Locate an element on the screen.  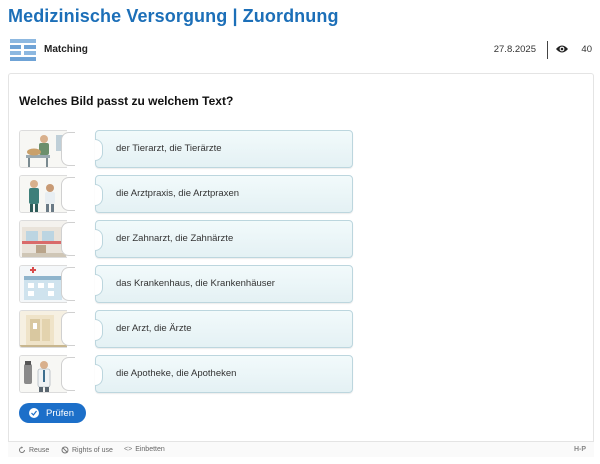
page-title: Medizinische Versorgung | Zuordnung is located at coordinates (173, 16).